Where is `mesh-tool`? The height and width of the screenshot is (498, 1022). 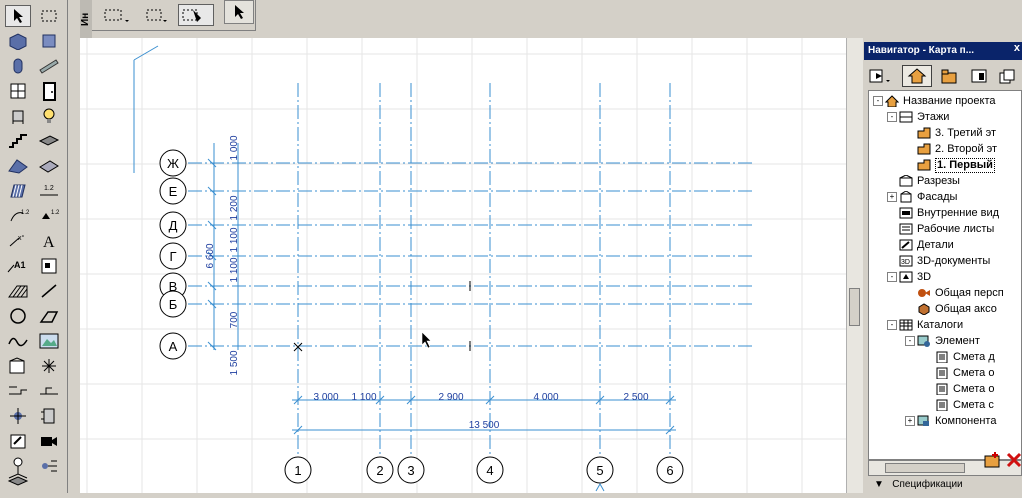
mesh-tool is located at coordinates (49, 166).